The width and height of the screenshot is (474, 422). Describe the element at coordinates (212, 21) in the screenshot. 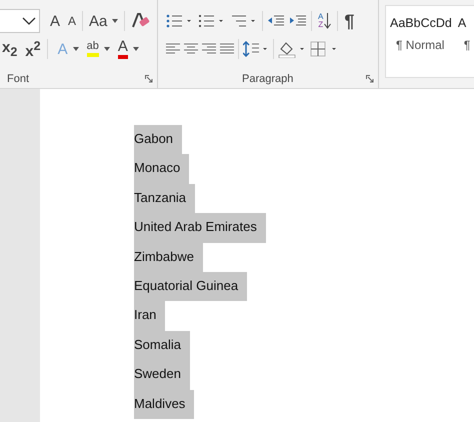

I see `numbered-list-icon` at that location.